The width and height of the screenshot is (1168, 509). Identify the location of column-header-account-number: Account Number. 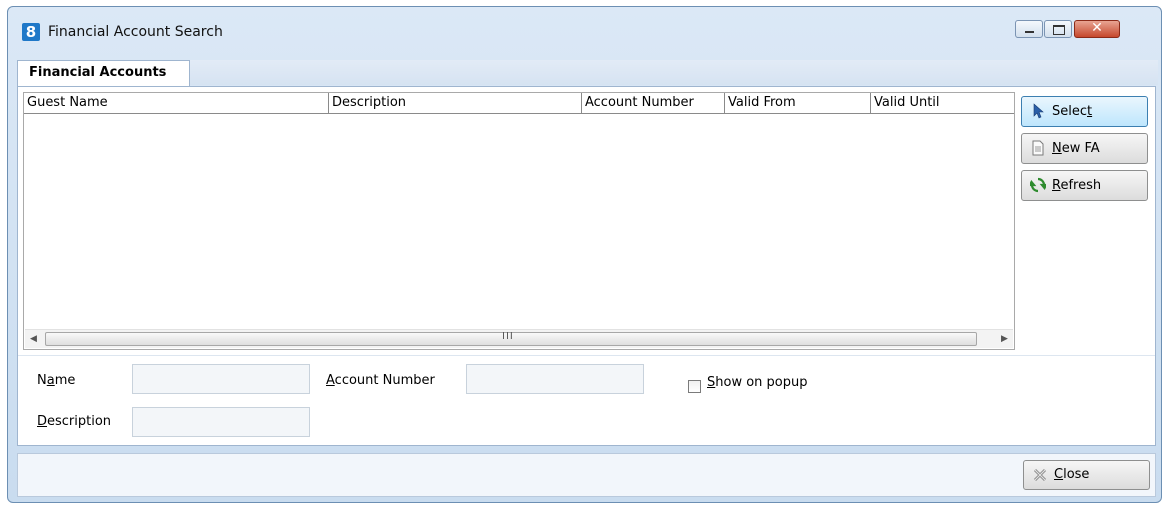
(653, 103).